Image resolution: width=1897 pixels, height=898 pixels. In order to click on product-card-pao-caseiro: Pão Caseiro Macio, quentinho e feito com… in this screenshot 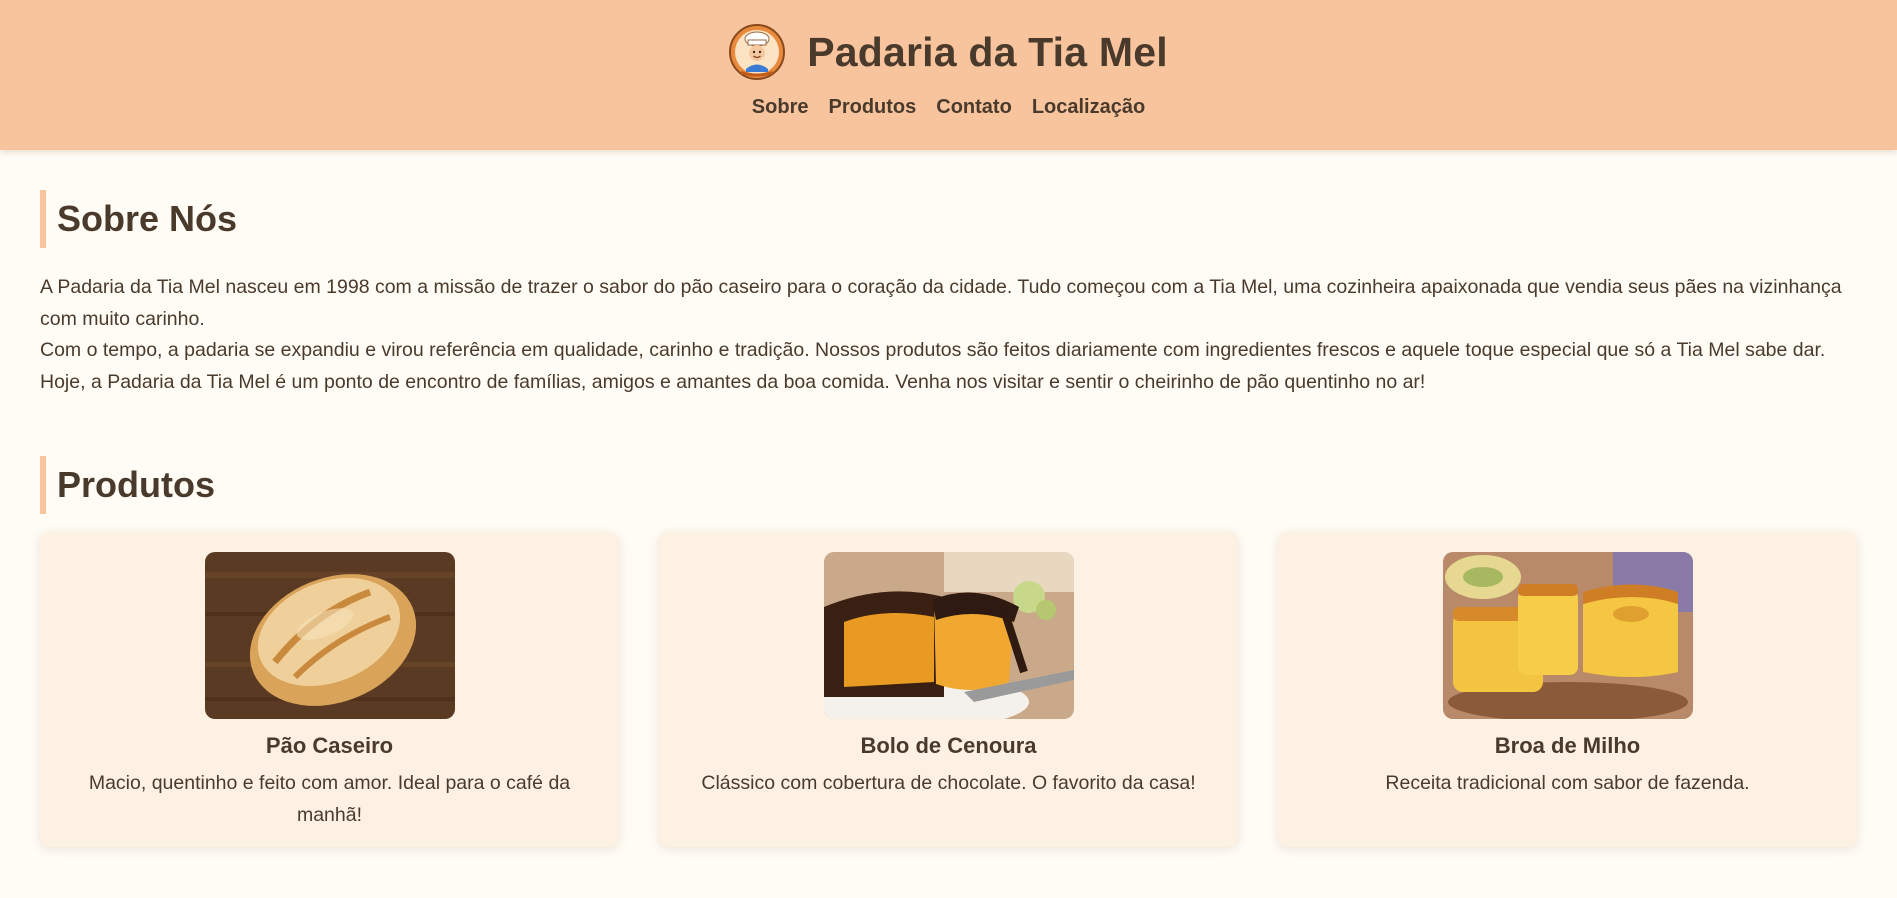, I will do `click(329, 689)`.